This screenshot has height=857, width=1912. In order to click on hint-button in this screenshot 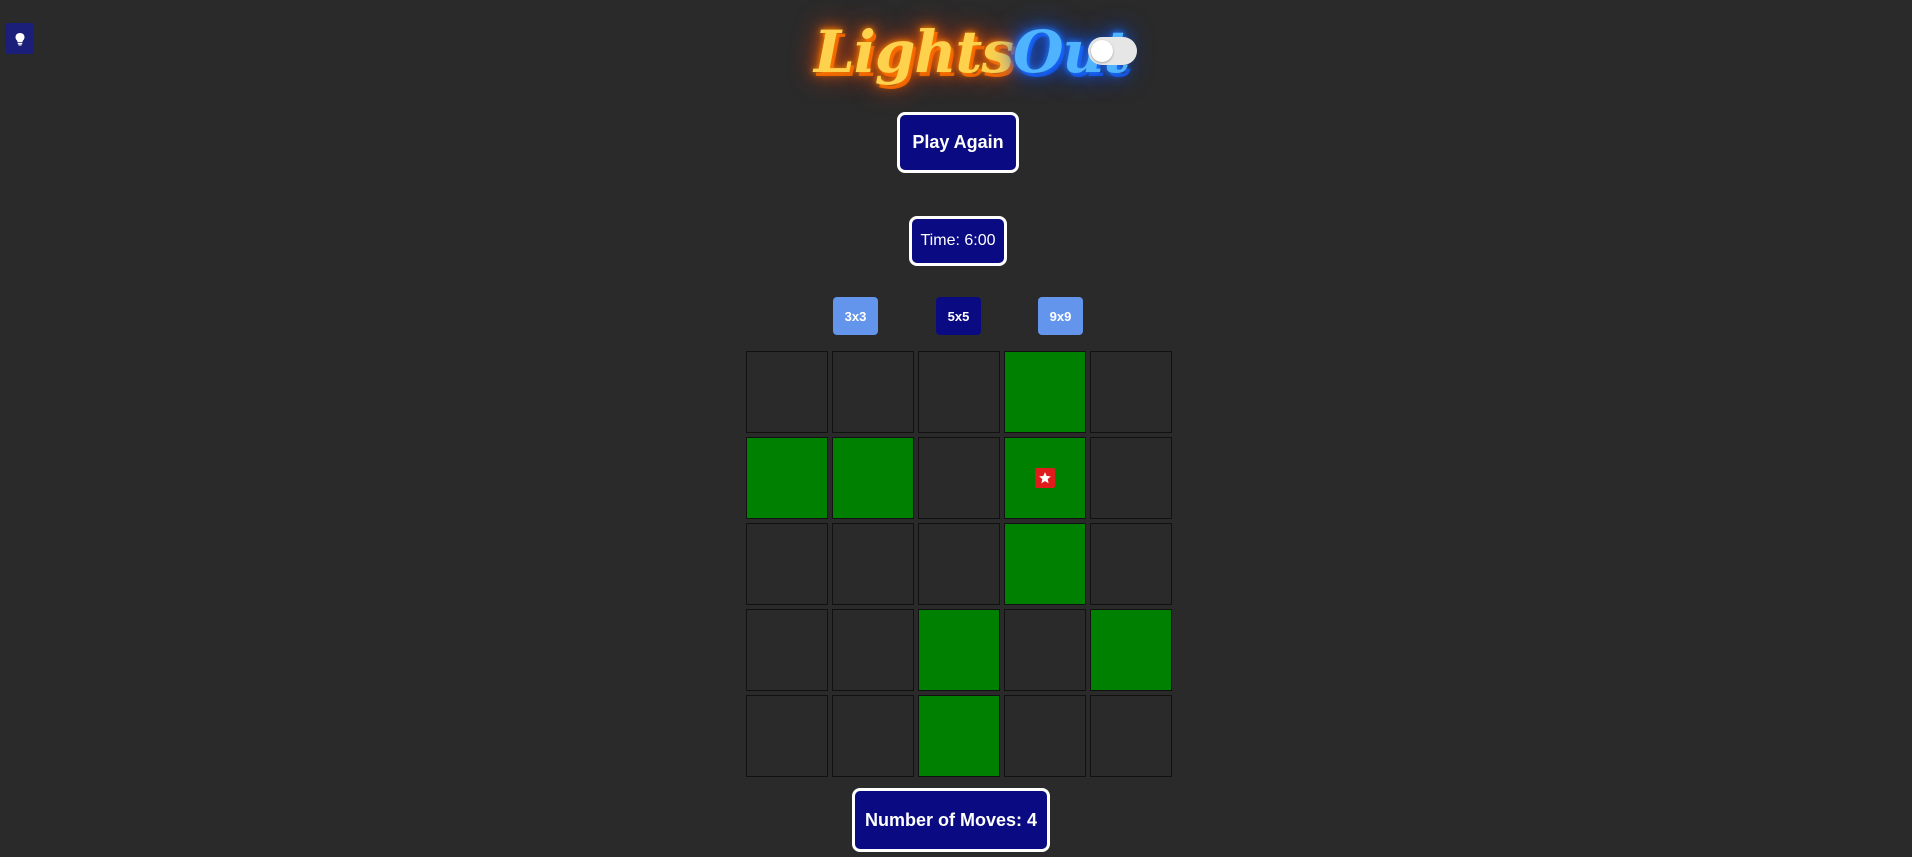, I will do `click(19, 38)`.